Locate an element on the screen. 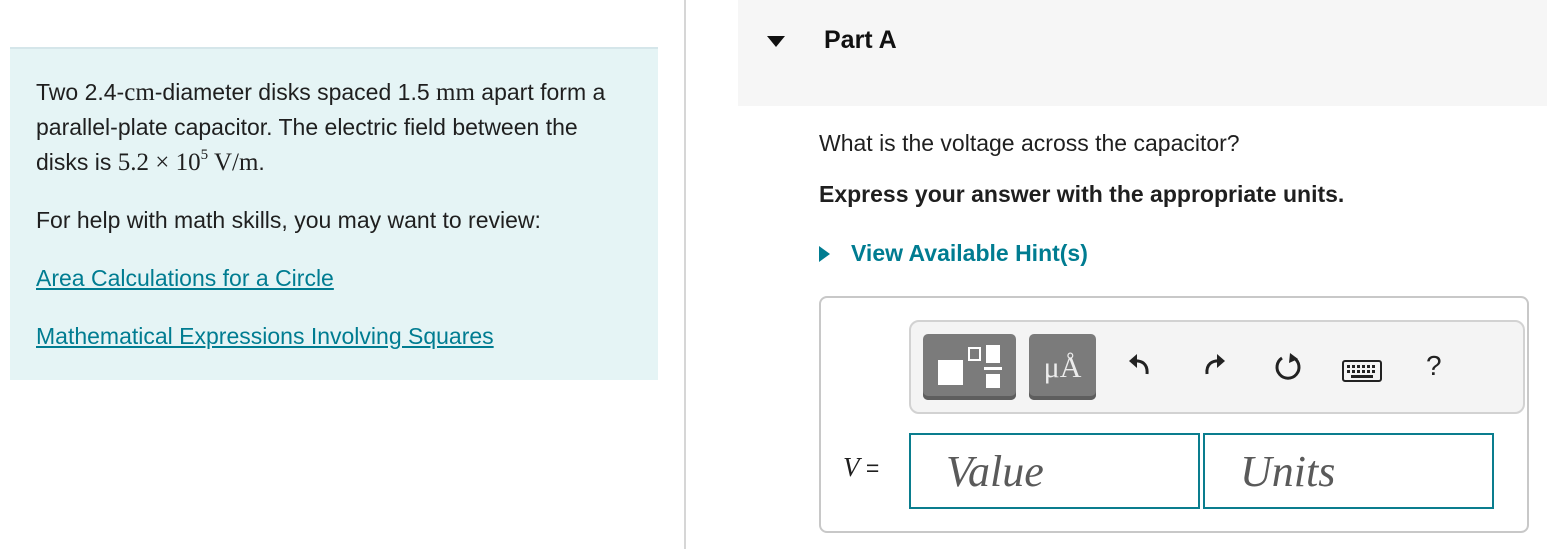  units-button: μÅ is located at coordinates (1062, 367).